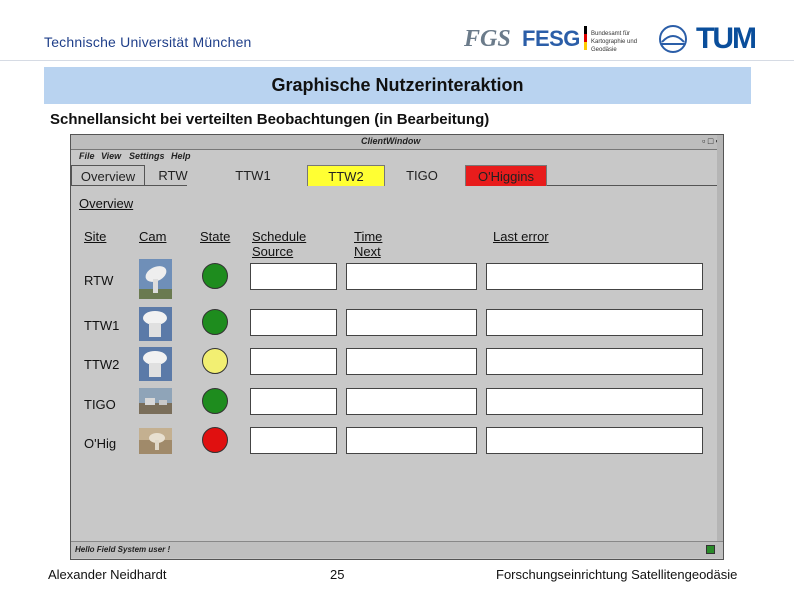 The image size is (794, 595). What do you see at coordinates (726, 38) in the screenshot?
I see `tum-logo: TUM` at bounding box center [726, 38].